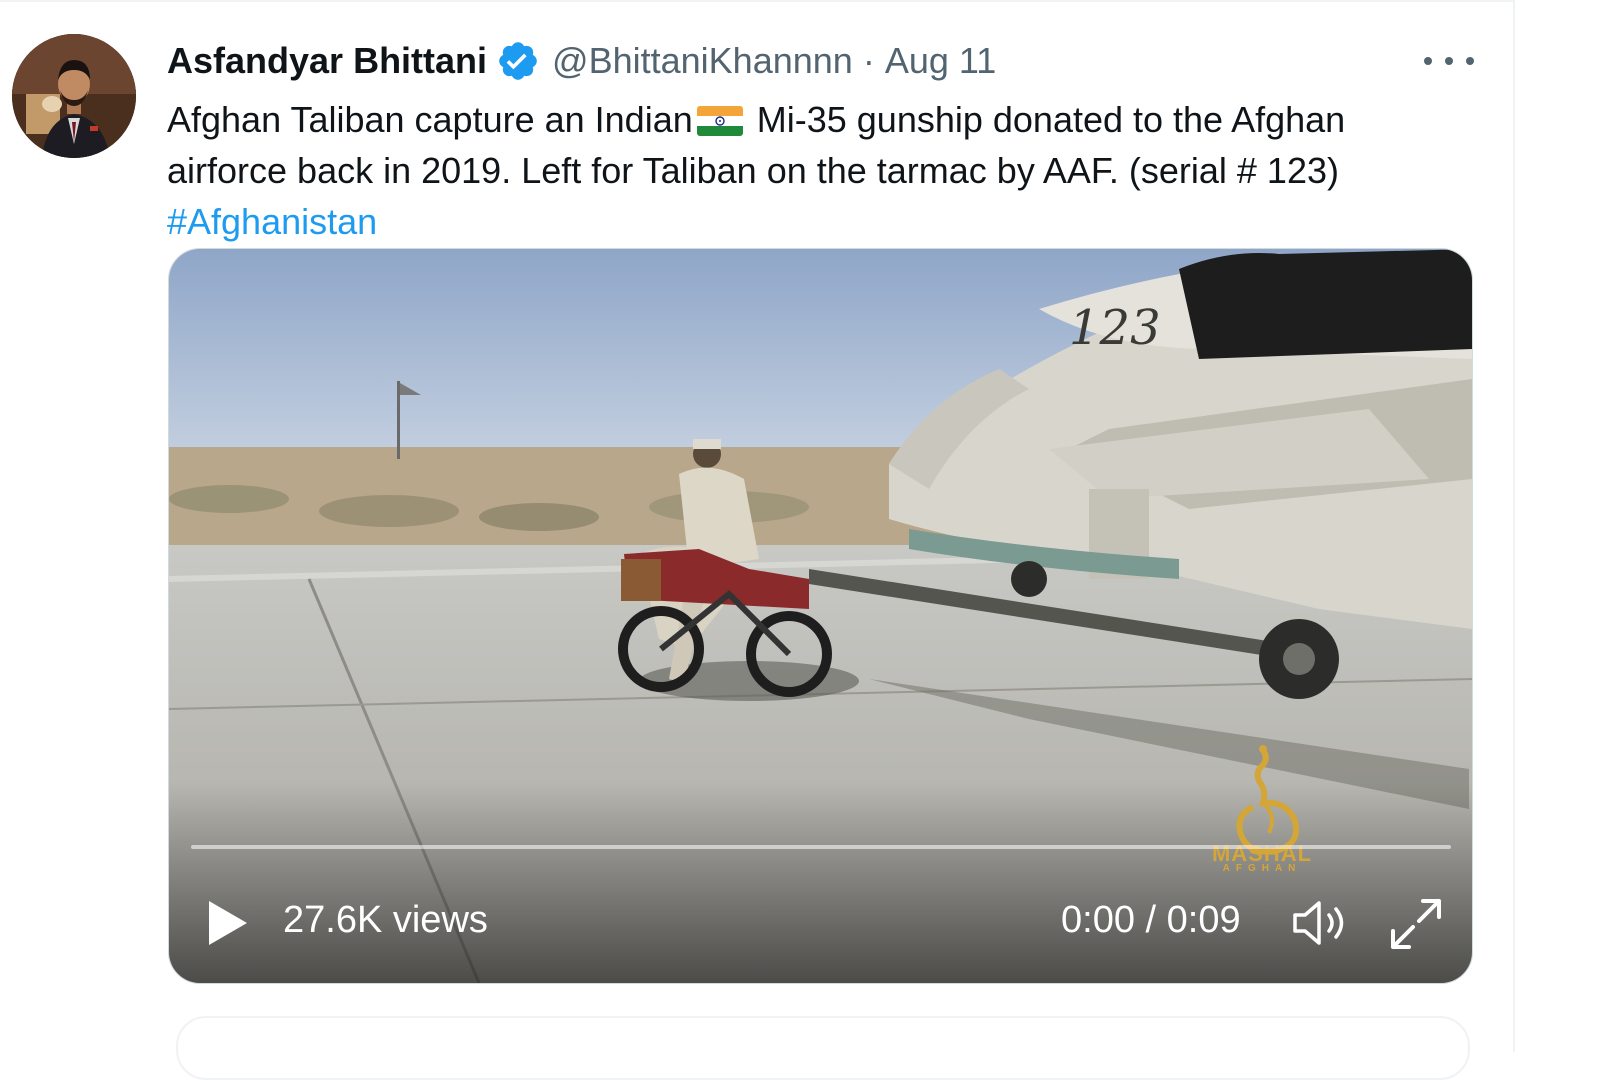 This screenshot has height=1080, width=1600. Describe the element at coordinates (430, 119) in the screenshot. I see `tweet-text-segment: Afghan Taliban capture an Indian` at that location.